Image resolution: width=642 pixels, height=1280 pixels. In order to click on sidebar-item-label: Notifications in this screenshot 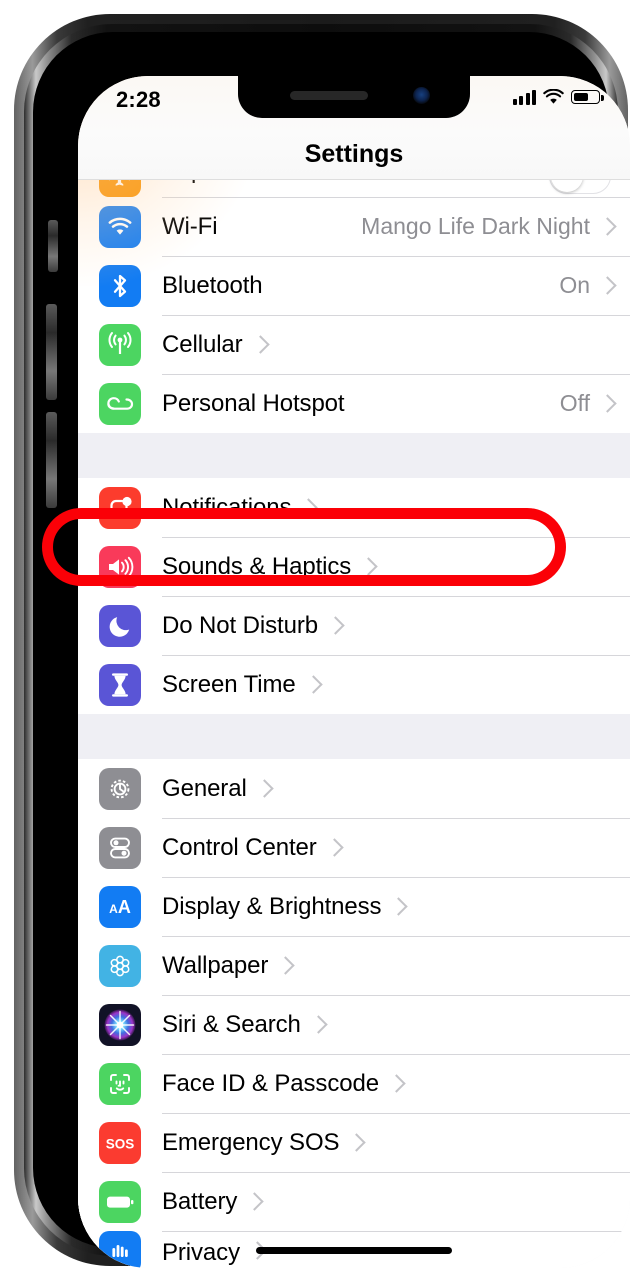, I will do `click(227, 507)`.